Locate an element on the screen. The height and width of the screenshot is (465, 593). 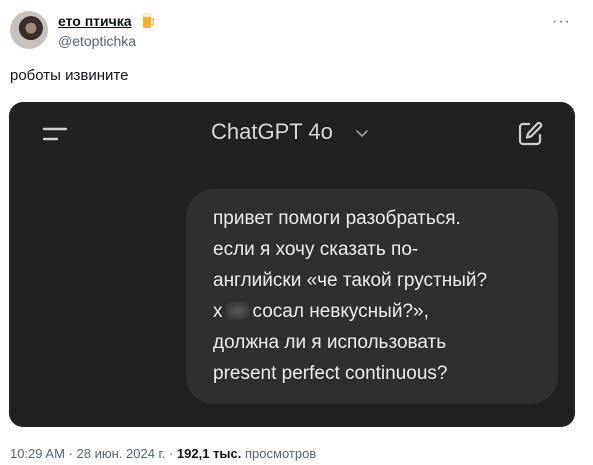
chevron-down-icon is located at coordinates (362, 133).